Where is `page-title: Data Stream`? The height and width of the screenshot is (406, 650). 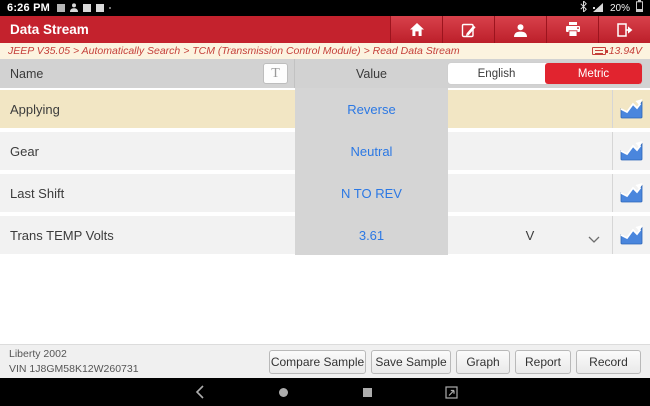
page-title: Data Stream is located at coordinates (49, 29).